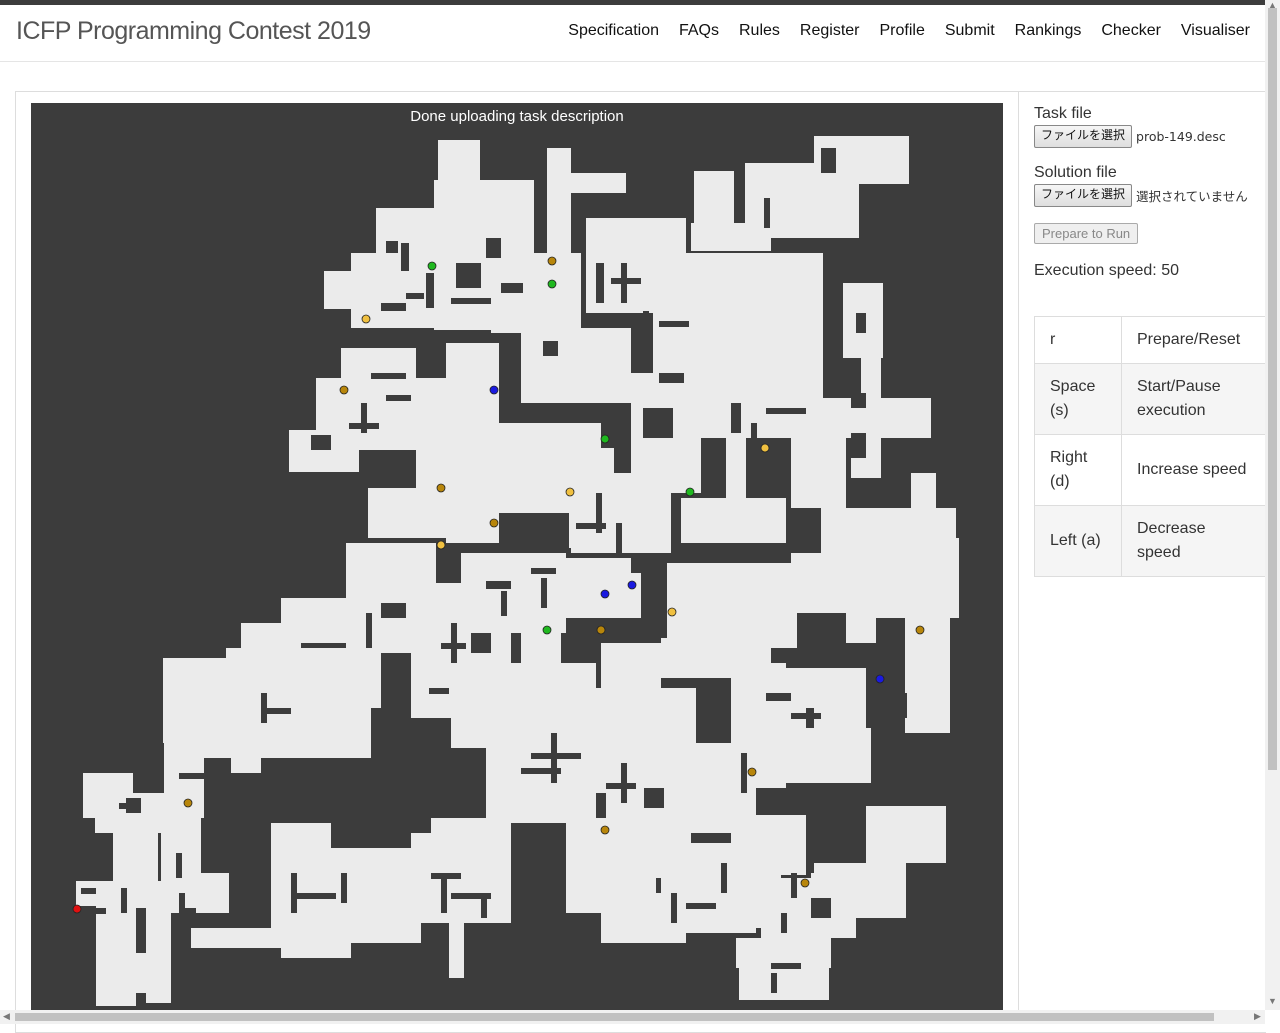 The width and height of the screenshot is (1280, 1033). I want to click on solution-file-name: 選択されていません, so click(1192, 196).